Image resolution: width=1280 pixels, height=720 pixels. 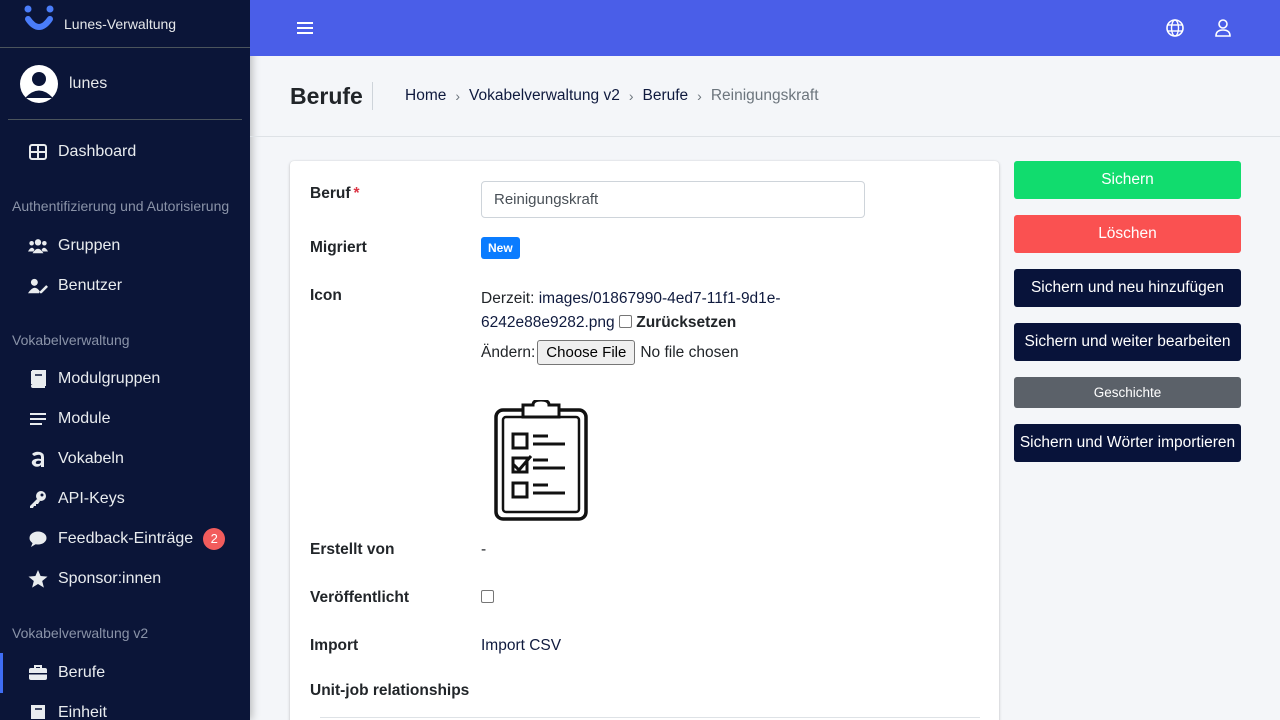 What do you see at coordinates (360, 597) in the screenshot?
I see `veroeffentlicht-label: Veröffentlicht` at bounding box center [360, 597].